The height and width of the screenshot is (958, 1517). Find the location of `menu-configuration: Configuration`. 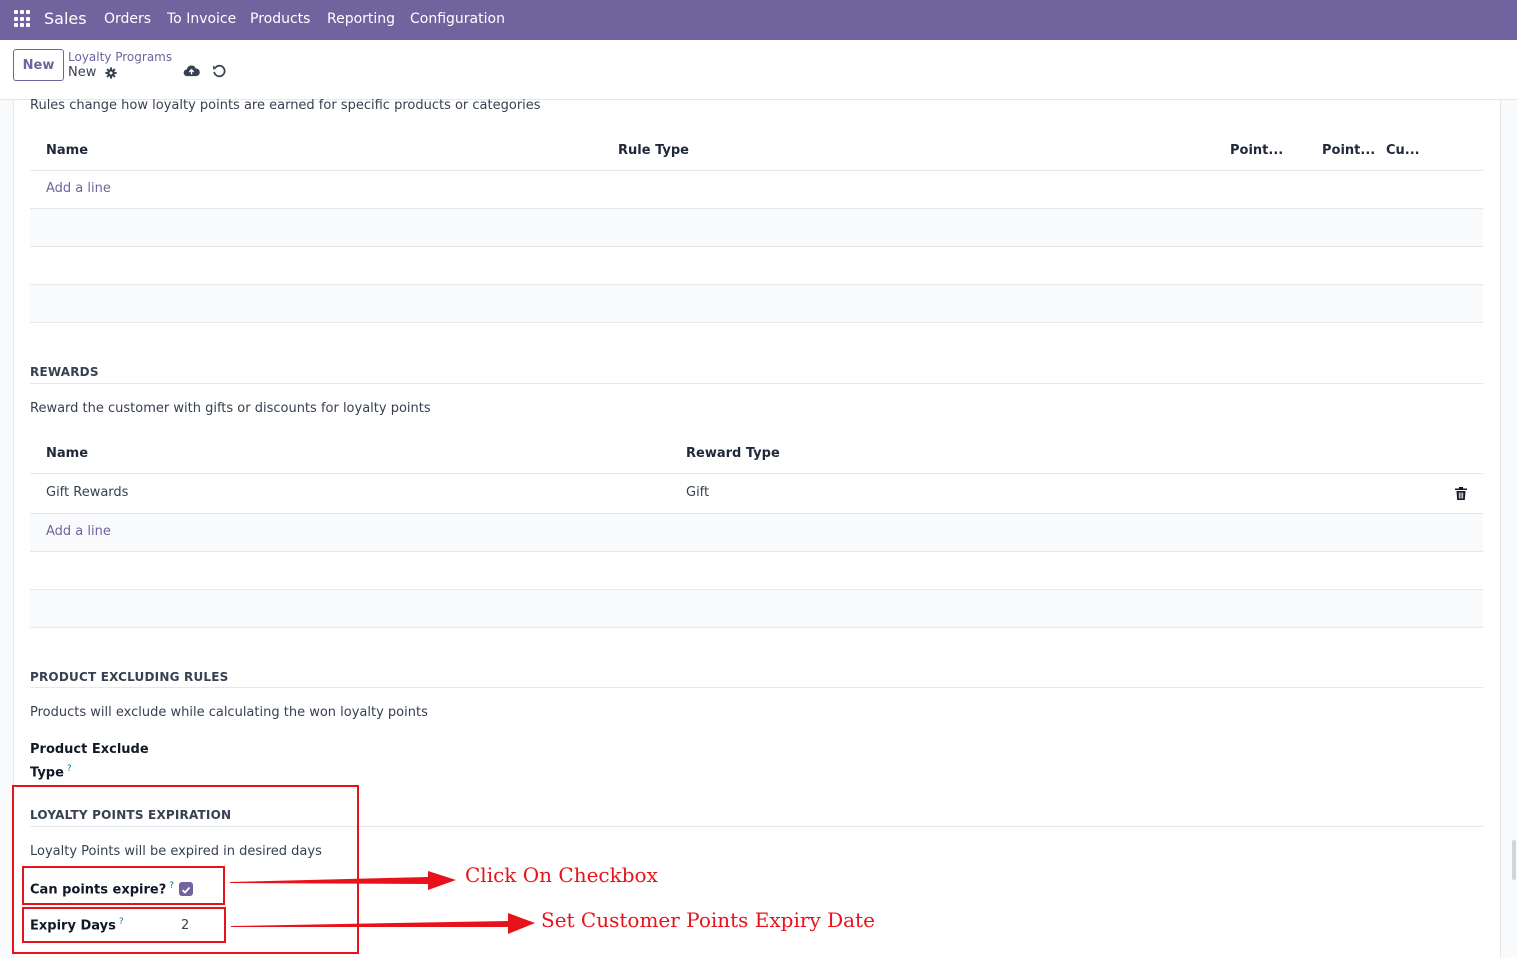

menu-configuration: Configuration is located at coordinates (457, 19).